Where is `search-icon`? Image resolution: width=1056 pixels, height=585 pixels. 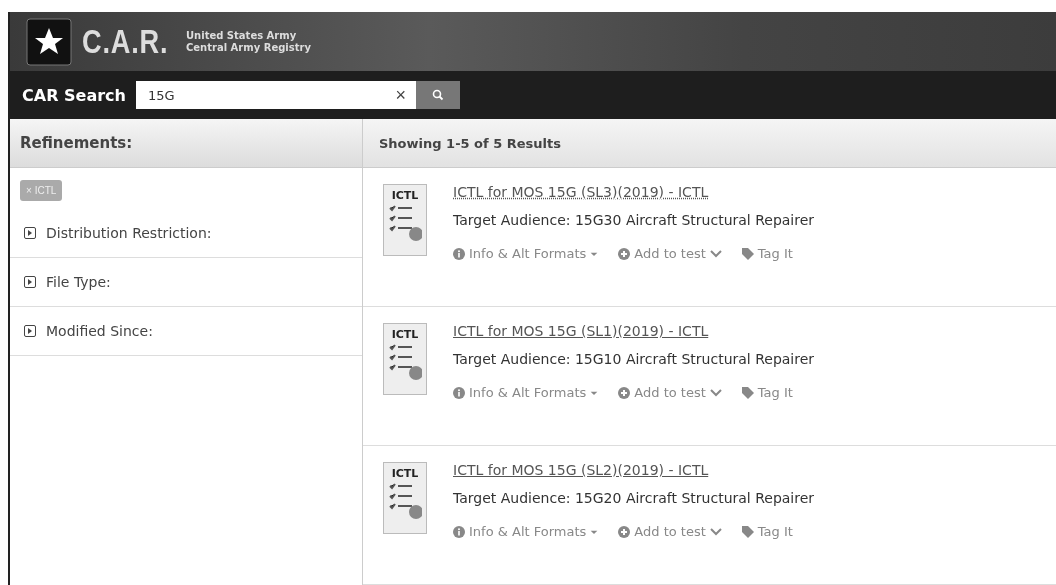 search-icon is located at coordinates (437, 95).